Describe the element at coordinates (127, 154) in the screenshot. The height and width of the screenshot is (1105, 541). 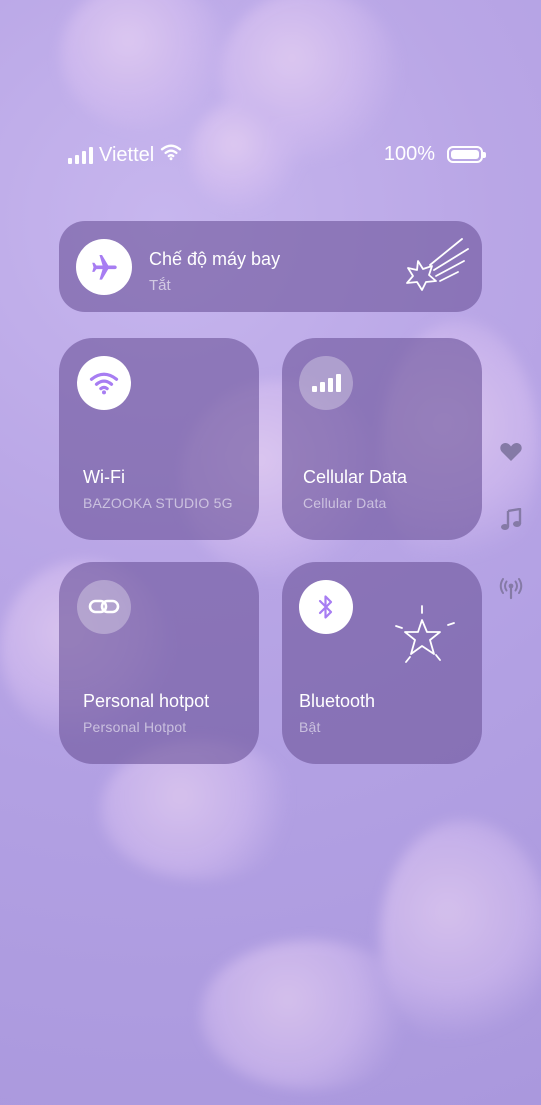
I see `carrier-name: Viettel` at that location.